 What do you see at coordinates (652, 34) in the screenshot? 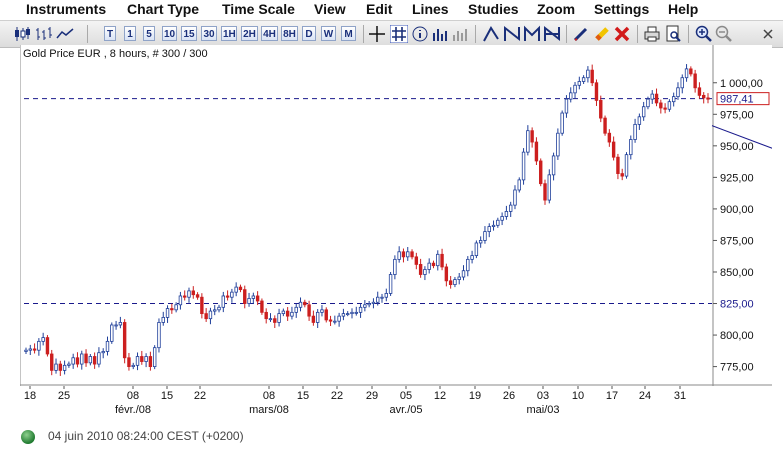
I see `print-icon` at bounding box center [652, 34].